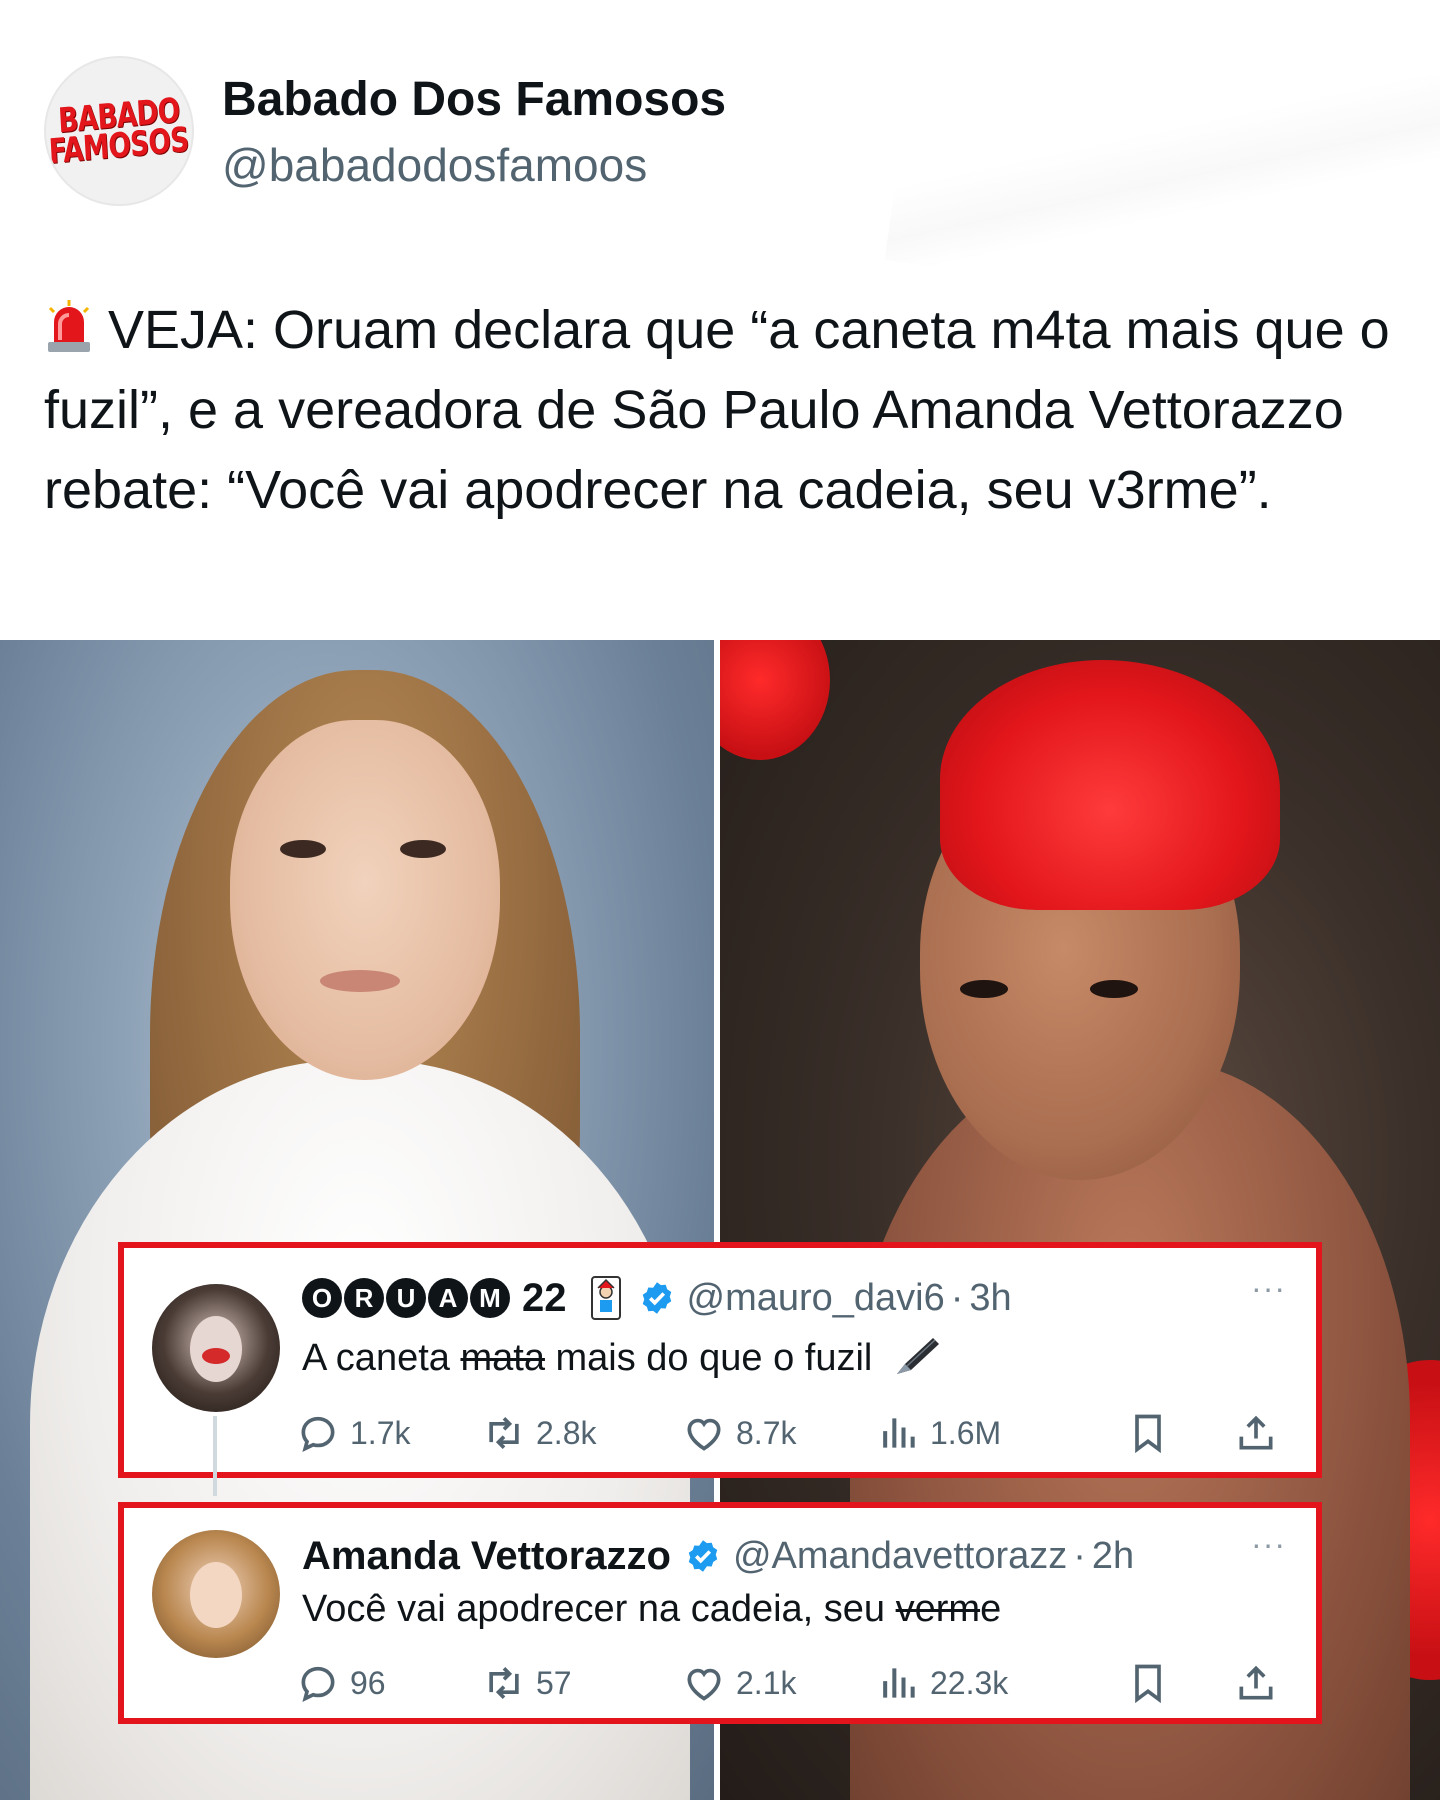 This screenshot has width=1440, height=1800. I want to click on tweet-text-struck: mata, so click(502, 1358).